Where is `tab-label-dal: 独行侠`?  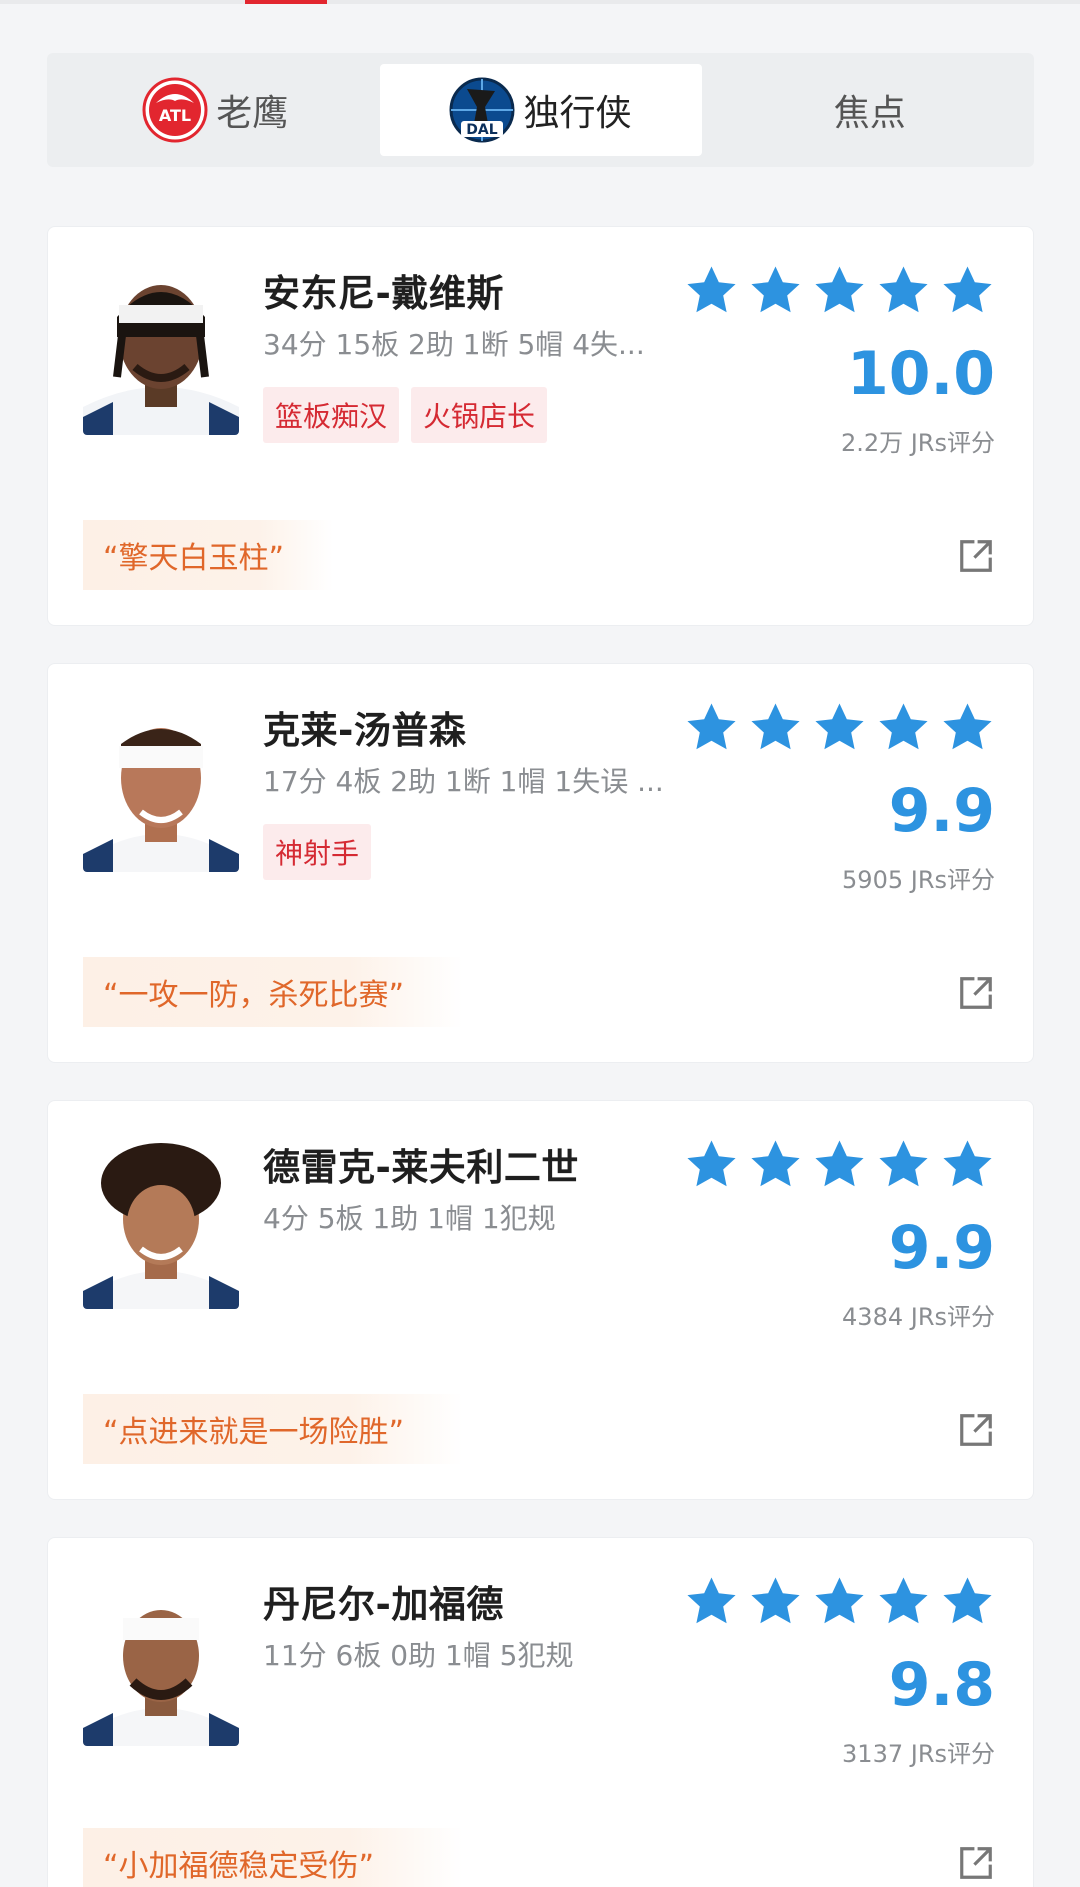 tab-label-dal: 独行侠 is located at coordinates (577, 113).